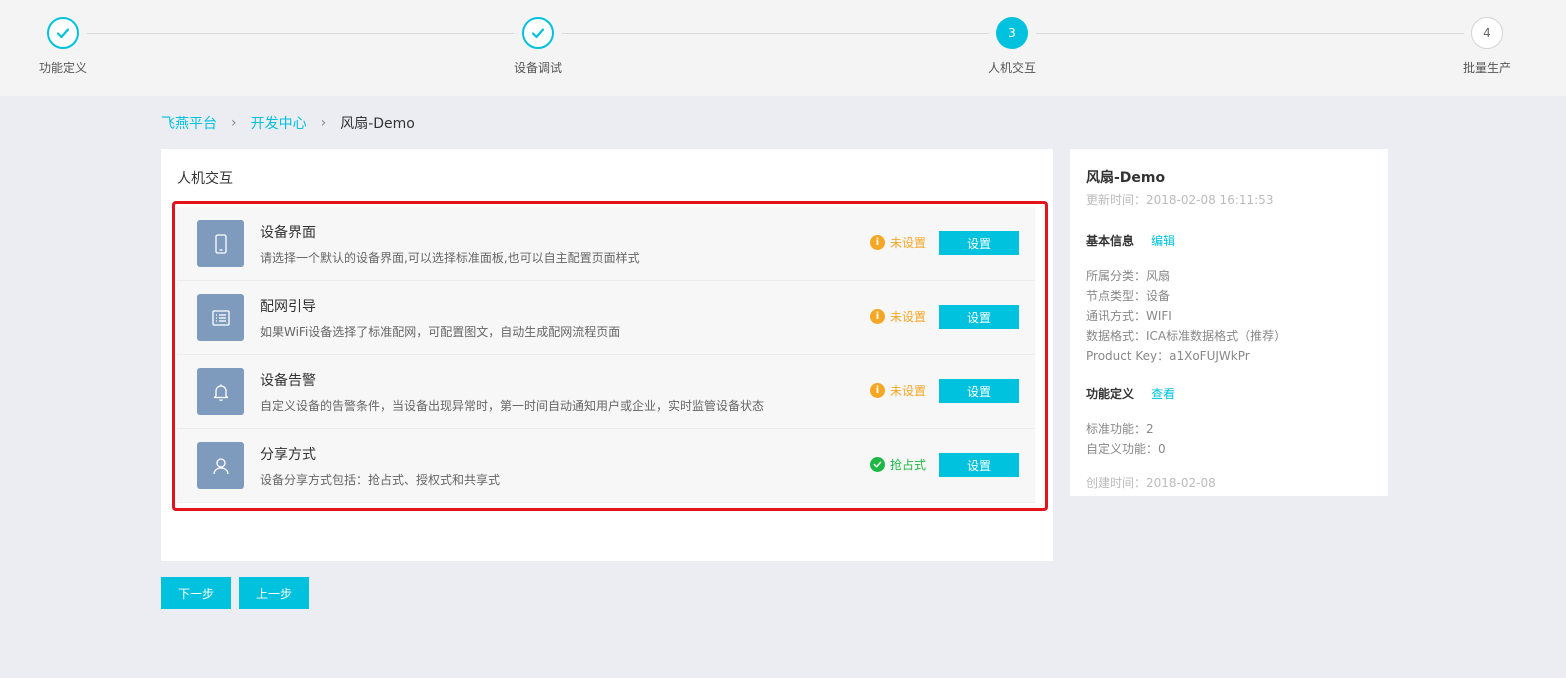 This screenshot has width=1566, height=678. I want to click on breadcrumb: 飞燕平台 › 开发中心 › 风扇-Demo, so click(288, 123).